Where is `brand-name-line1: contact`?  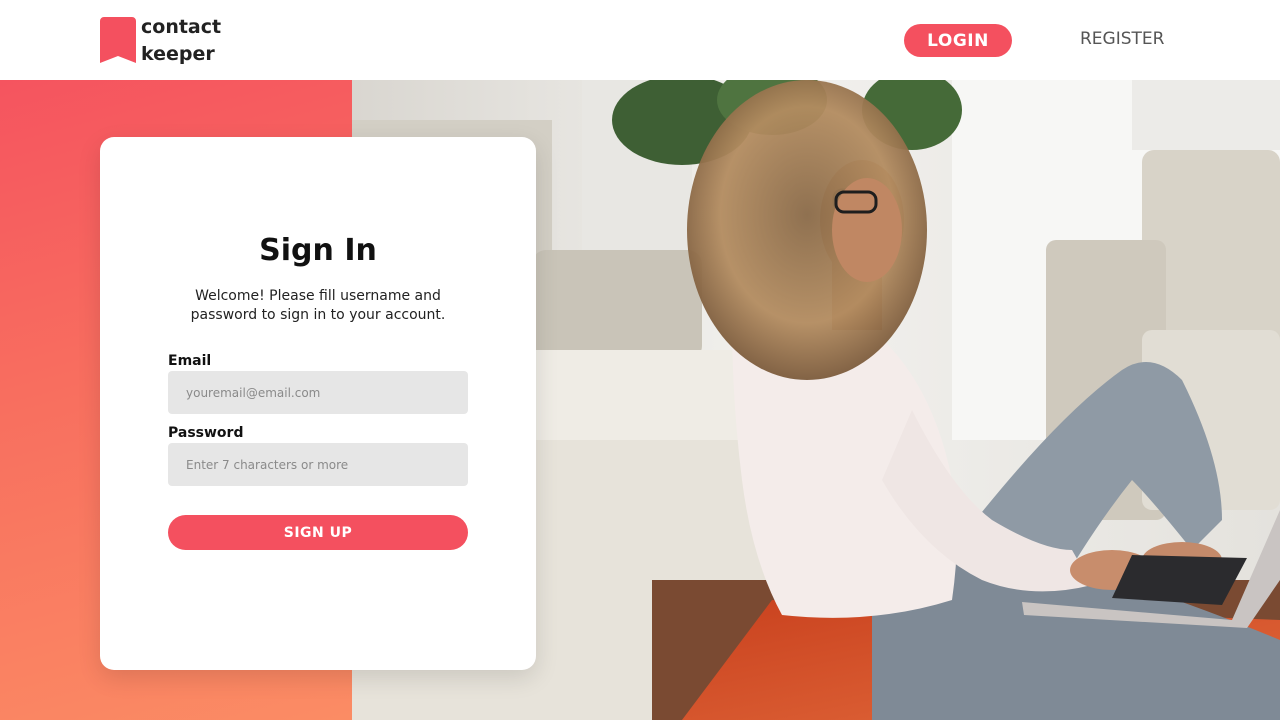 brand-name-line1: contact is located at coordinates (181, 27).